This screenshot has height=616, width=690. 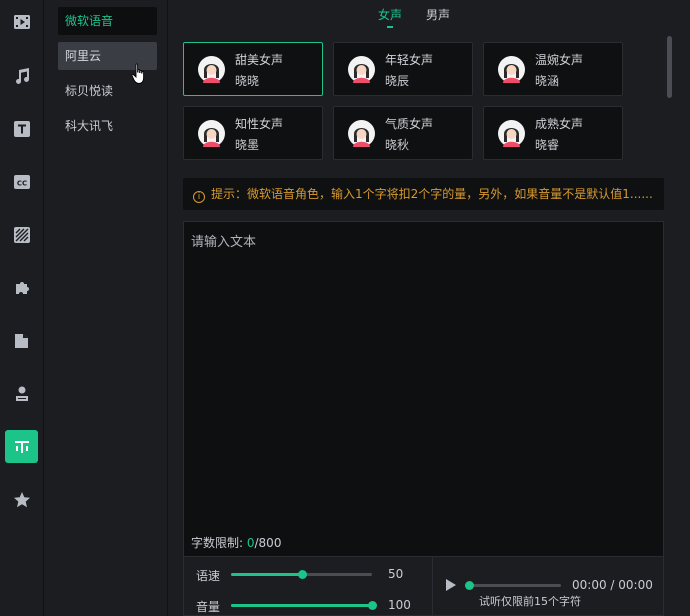 What do you see at coordinates (21, 446) in the screenshot?
I see `tts-icon` at bounding box center [21, 446].